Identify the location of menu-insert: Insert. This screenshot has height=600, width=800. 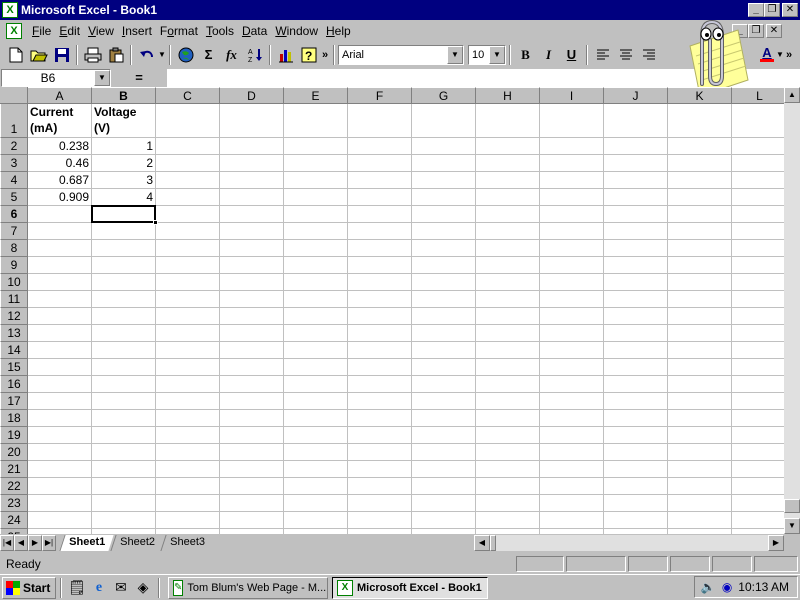
(137, 31).